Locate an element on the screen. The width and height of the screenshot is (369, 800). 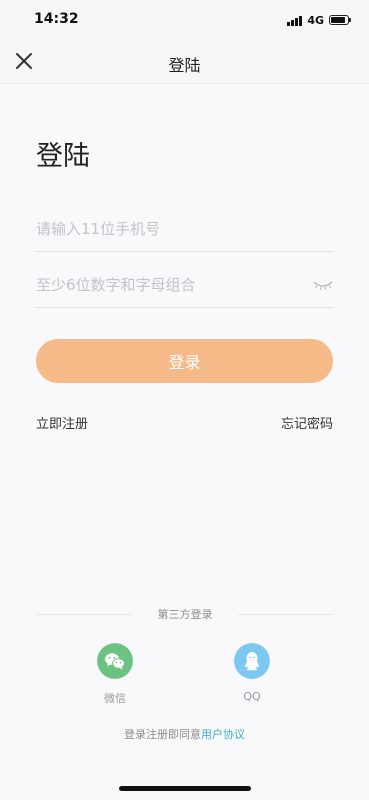
wechat-login-button: 微信 is located at coordinates (115, 674).